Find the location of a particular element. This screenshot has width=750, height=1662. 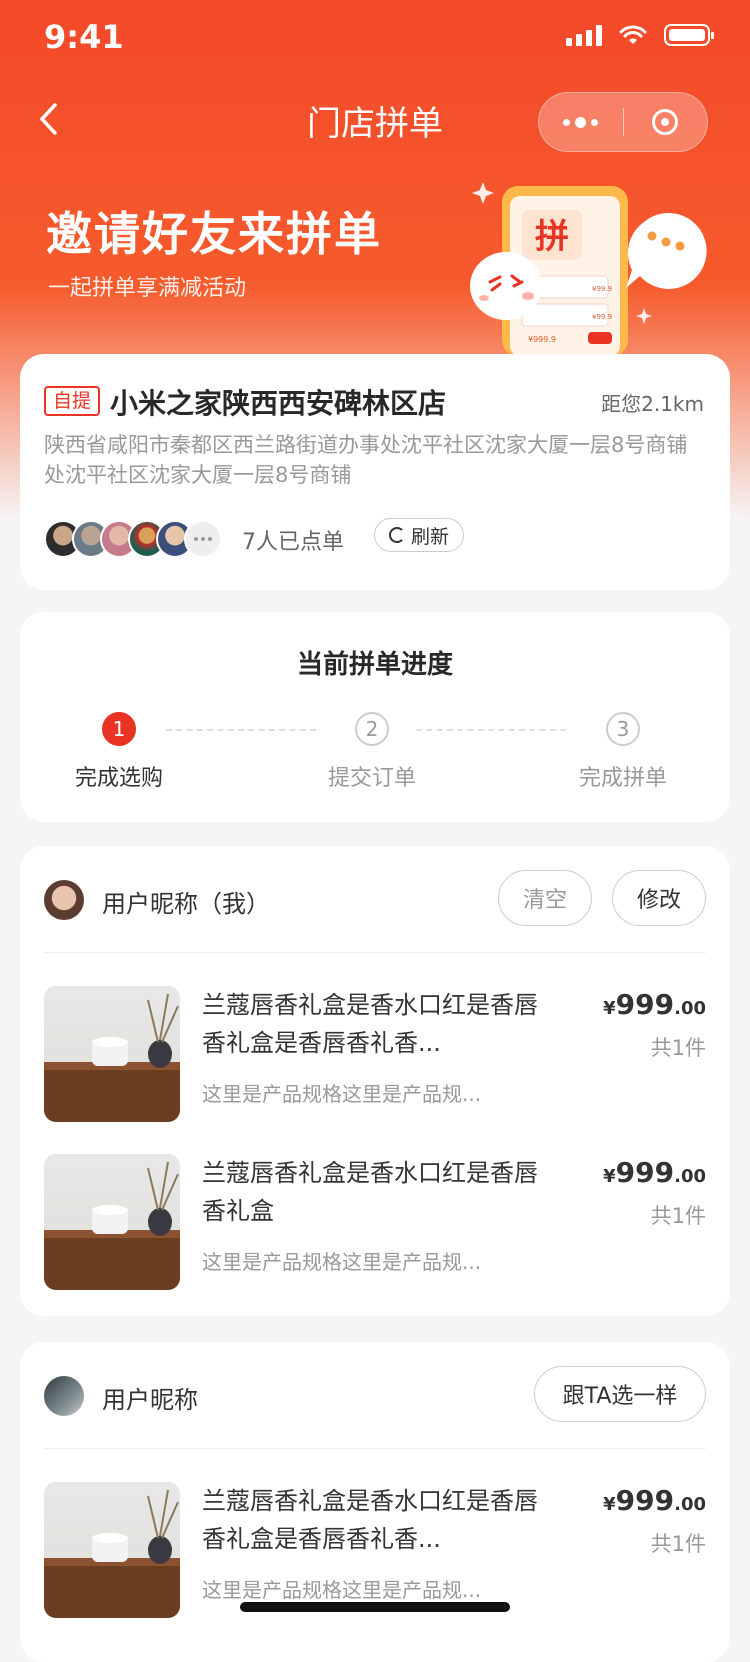

status-icons is located at coordinates (640, 35).